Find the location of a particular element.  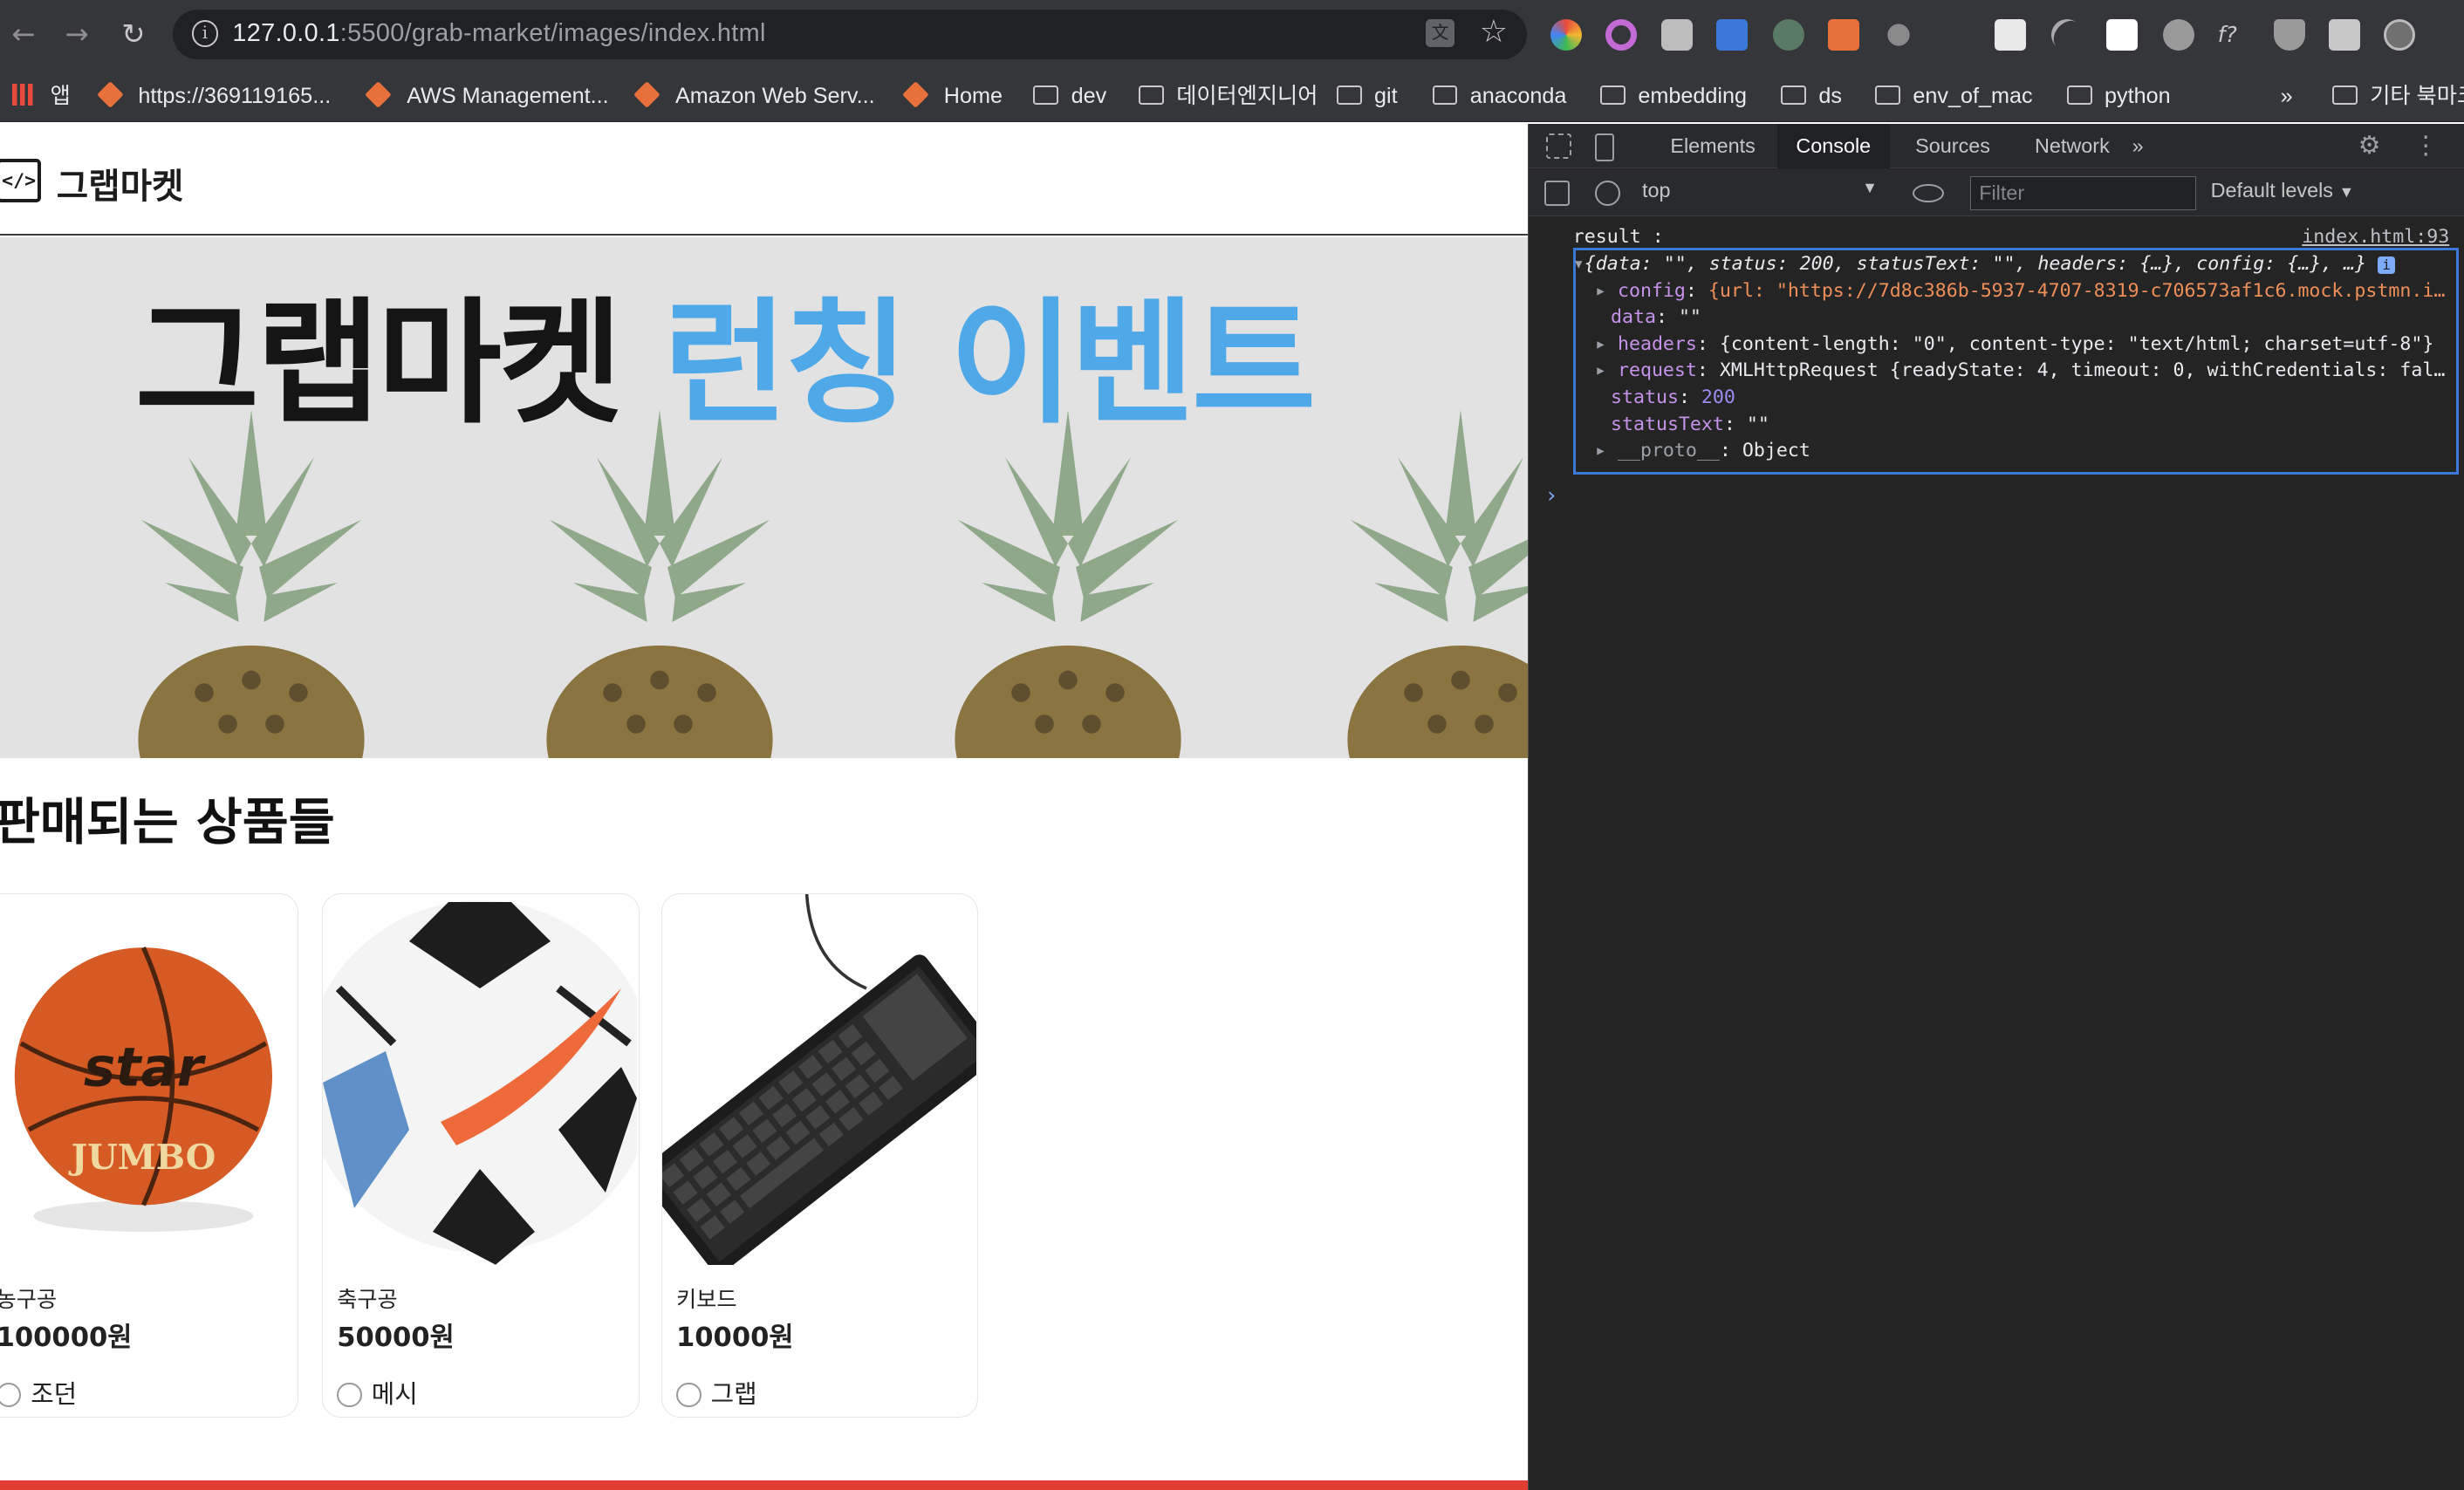

extension-formula-icon: f? is located at coordinates (2233, 34).